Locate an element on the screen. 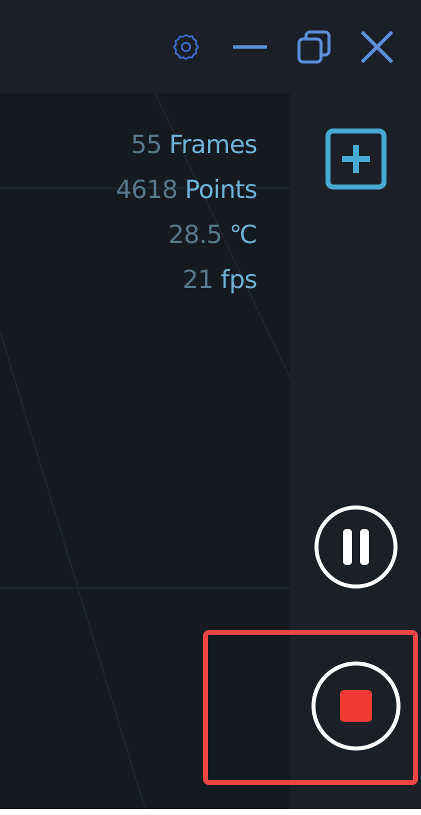 This screenshot has height=815, width=421. add-button is located at coordinates (355, 159).